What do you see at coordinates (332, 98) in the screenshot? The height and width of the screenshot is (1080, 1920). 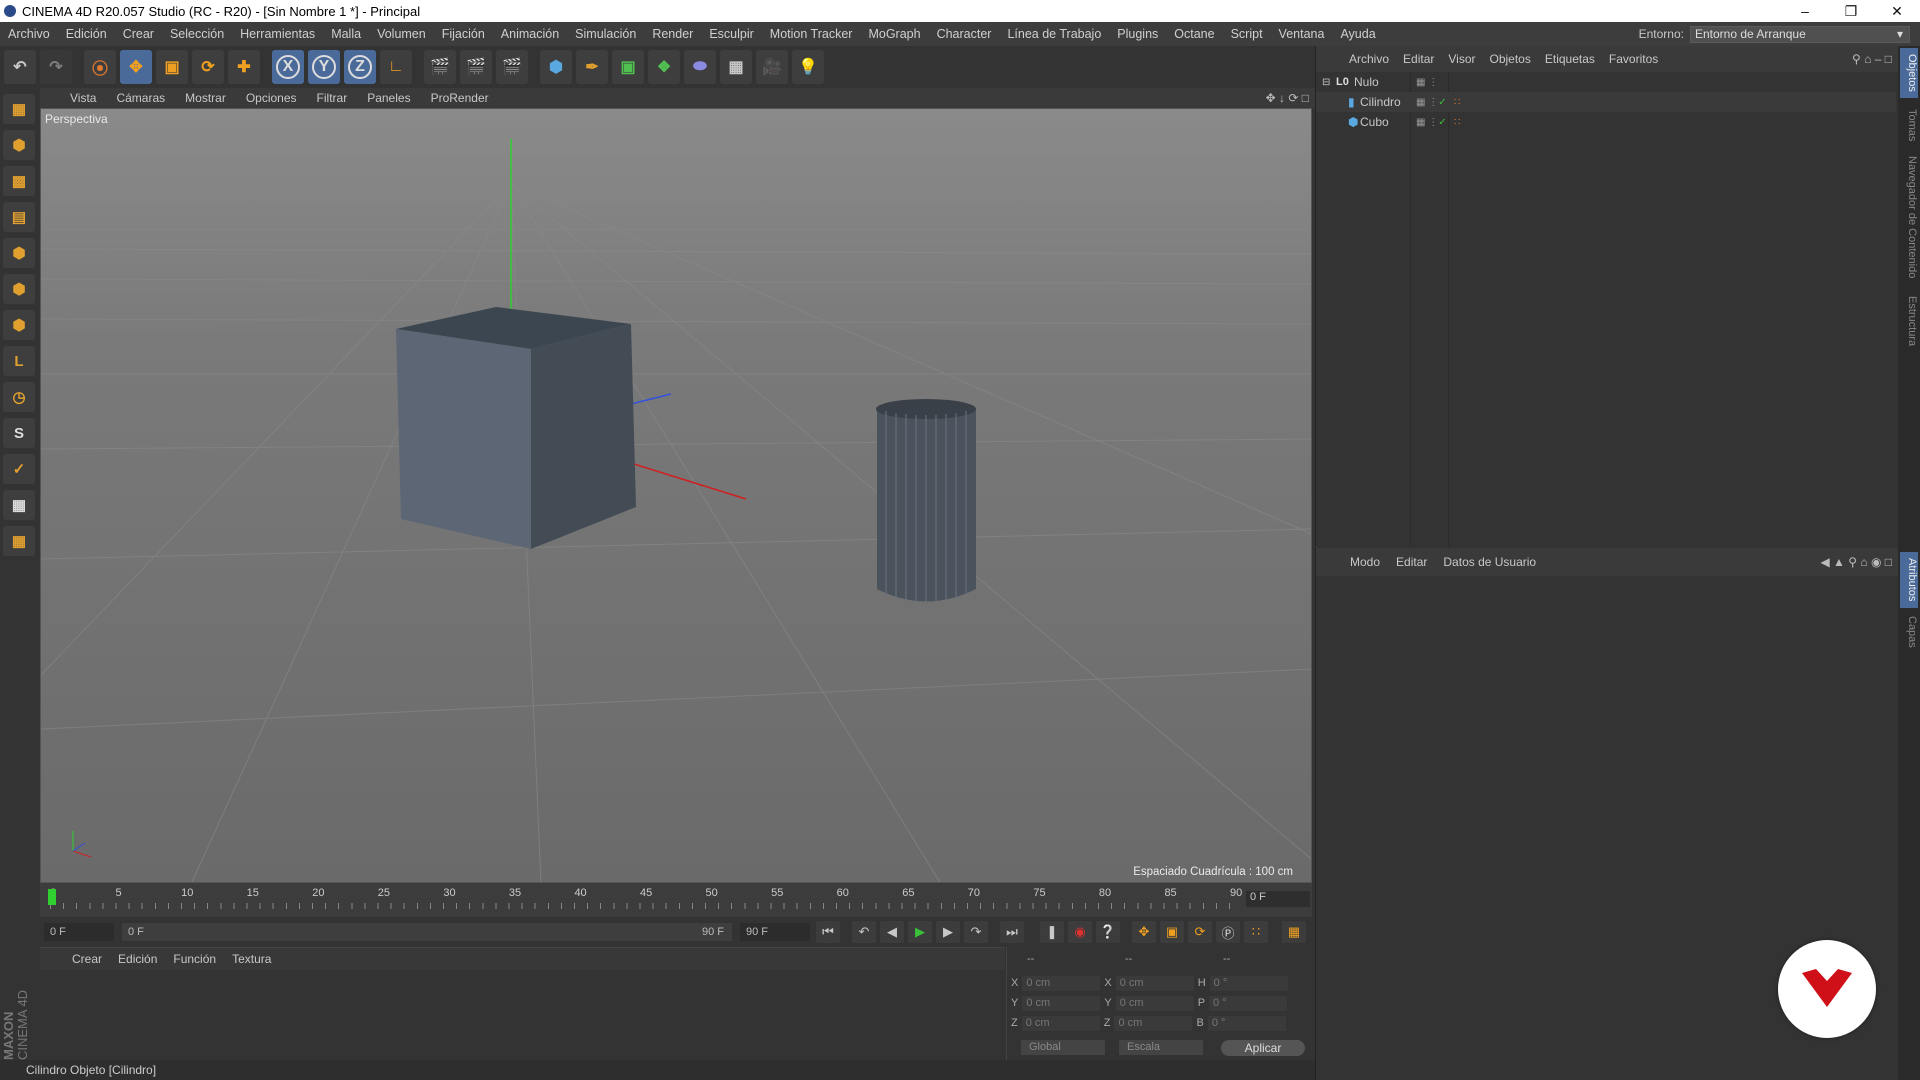 I see `viewport-menu-filtrar: Filtrar` at bounding box center [332, 98].